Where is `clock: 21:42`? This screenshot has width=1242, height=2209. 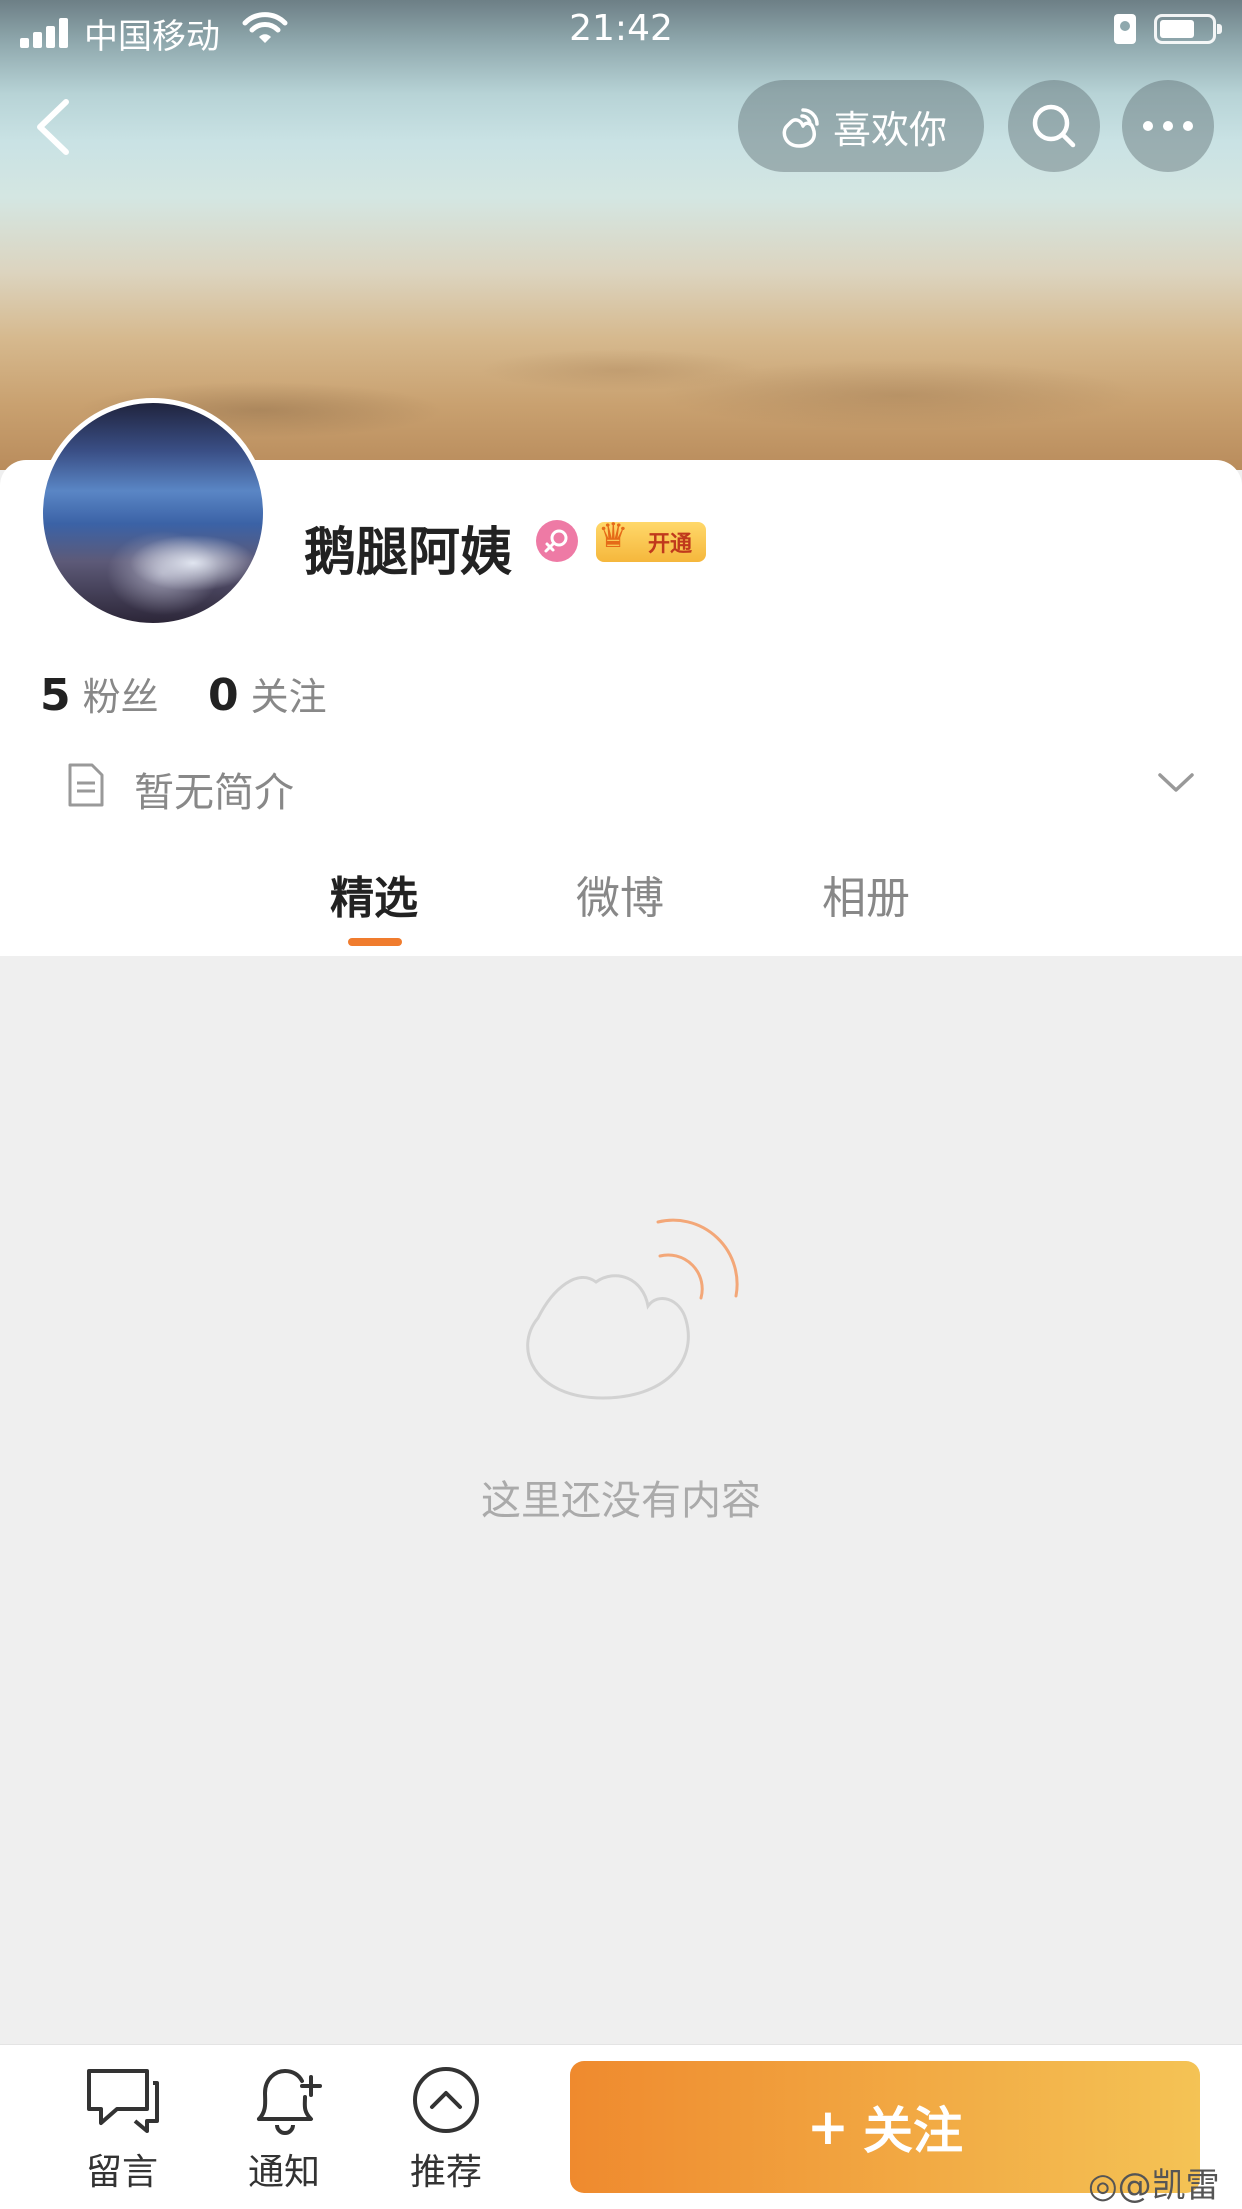 clock: 21:42 is located at coordinates (621, 28).